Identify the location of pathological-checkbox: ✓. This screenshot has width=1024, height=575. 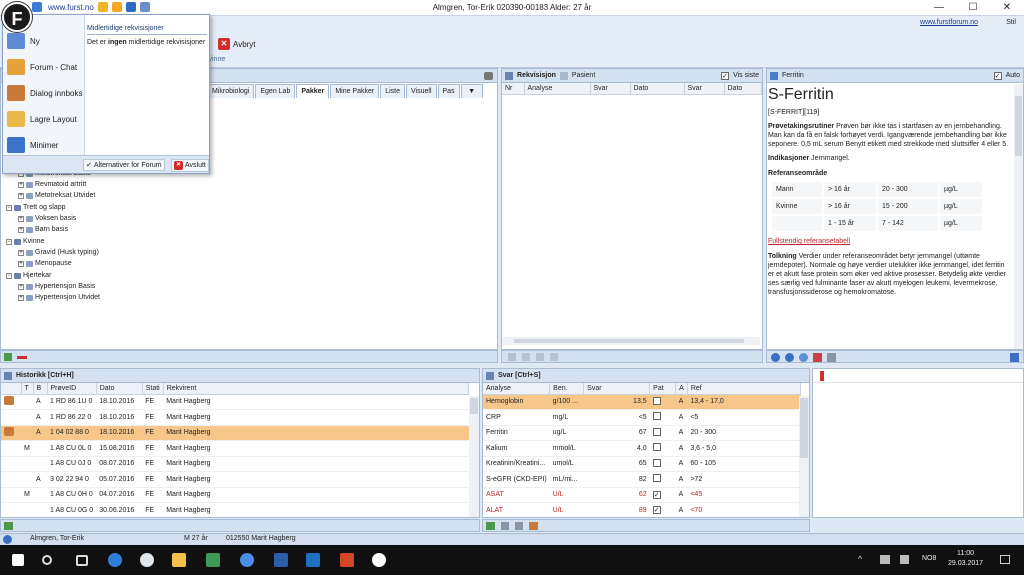
(656, 510).